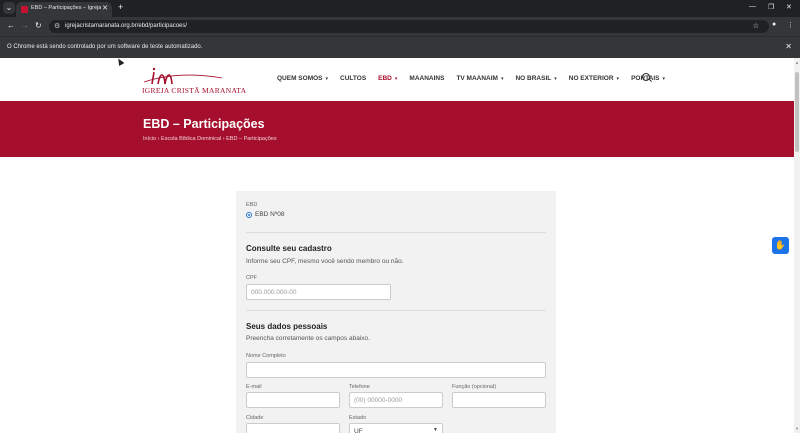  Describe the element at coordinates (302, 78) in the screenshot. I see `menu-quem-somos: QUEM SOMOS ▾` at that location.